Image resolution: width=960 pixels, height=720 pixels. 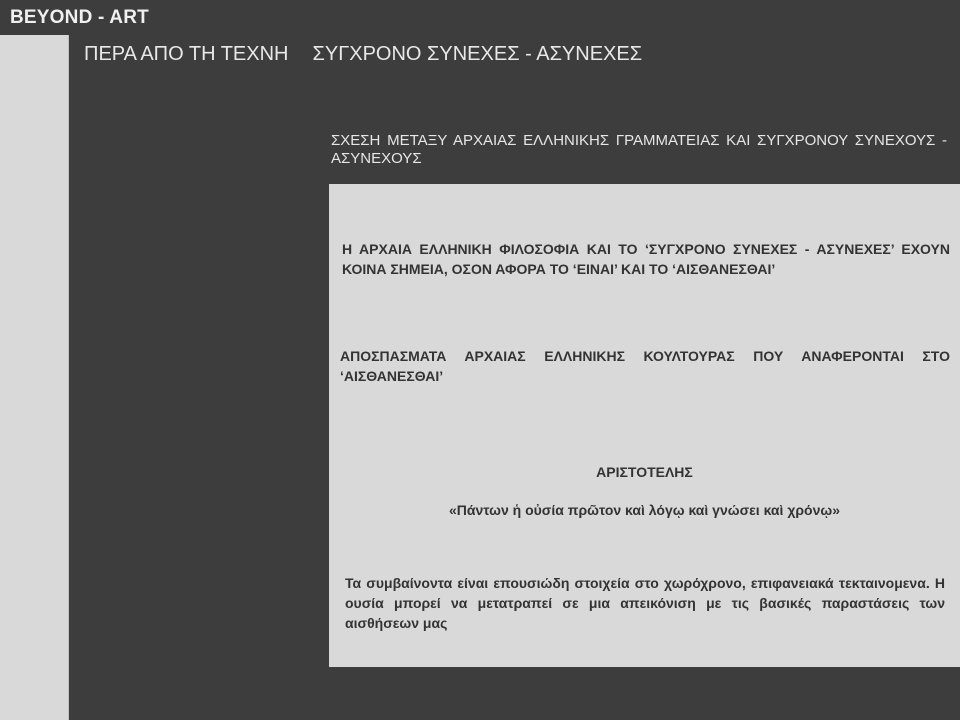 I want to click on site-title: BEYOND - ART, so click(x=79, y=18).